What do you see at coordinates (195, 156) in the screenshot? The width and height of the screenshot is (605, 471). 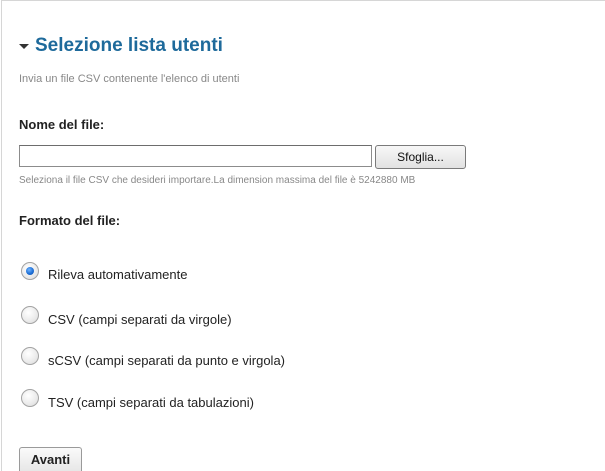 I see `file-path-input` at bounding box center [195, 156].